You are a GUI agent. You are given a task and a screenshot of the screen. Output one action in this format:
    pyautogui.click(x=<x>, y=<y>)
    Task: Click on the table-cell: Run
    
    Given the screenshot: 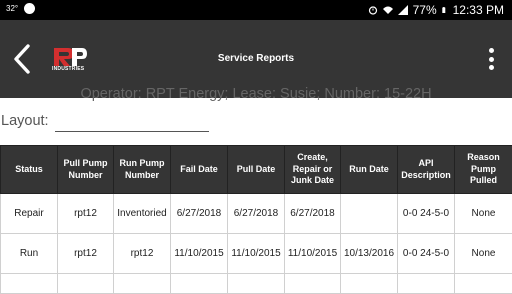 What is the action you would take?
    pyautogui.click(x=29, y=254)
    